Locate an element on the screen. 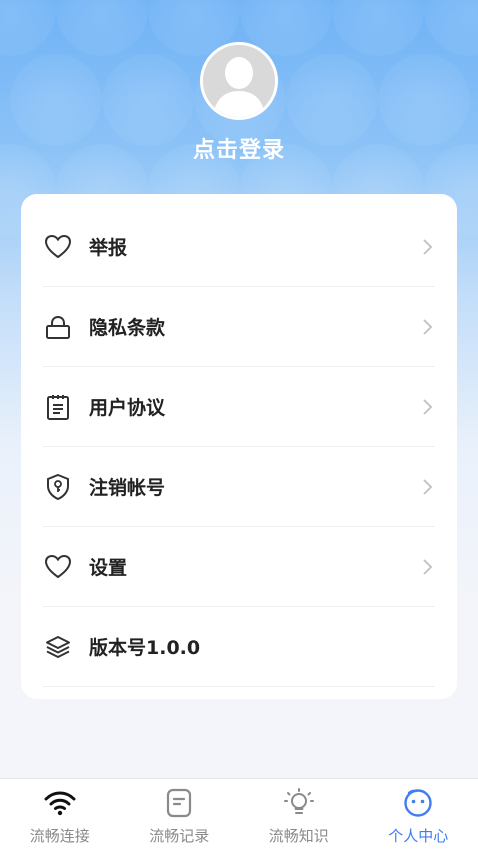  tab-profile: 个人中心 is located at coordinates (418, 814).